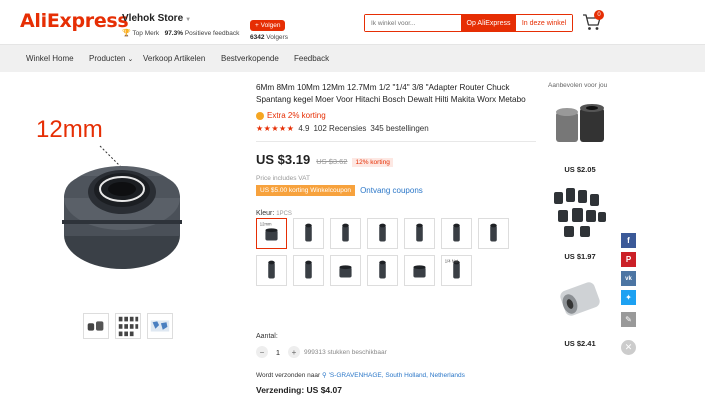 The height and width of the screenshot is (400, 705). What do you see at coordinates (250, 58) in the screenshot?
I see `nav-bestsellers: Bestverkopende` at bounding box center [250, 58].